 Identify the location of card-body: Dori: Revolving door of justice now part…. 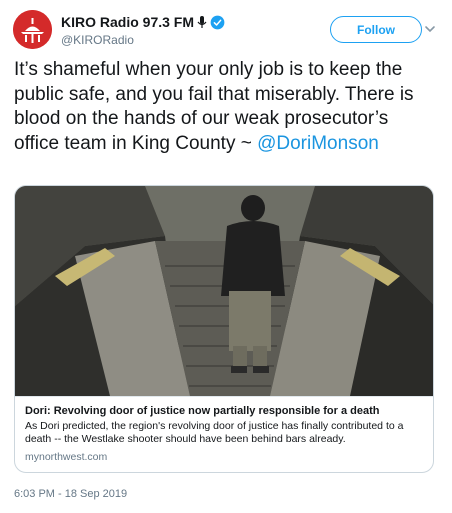
(224, 434).